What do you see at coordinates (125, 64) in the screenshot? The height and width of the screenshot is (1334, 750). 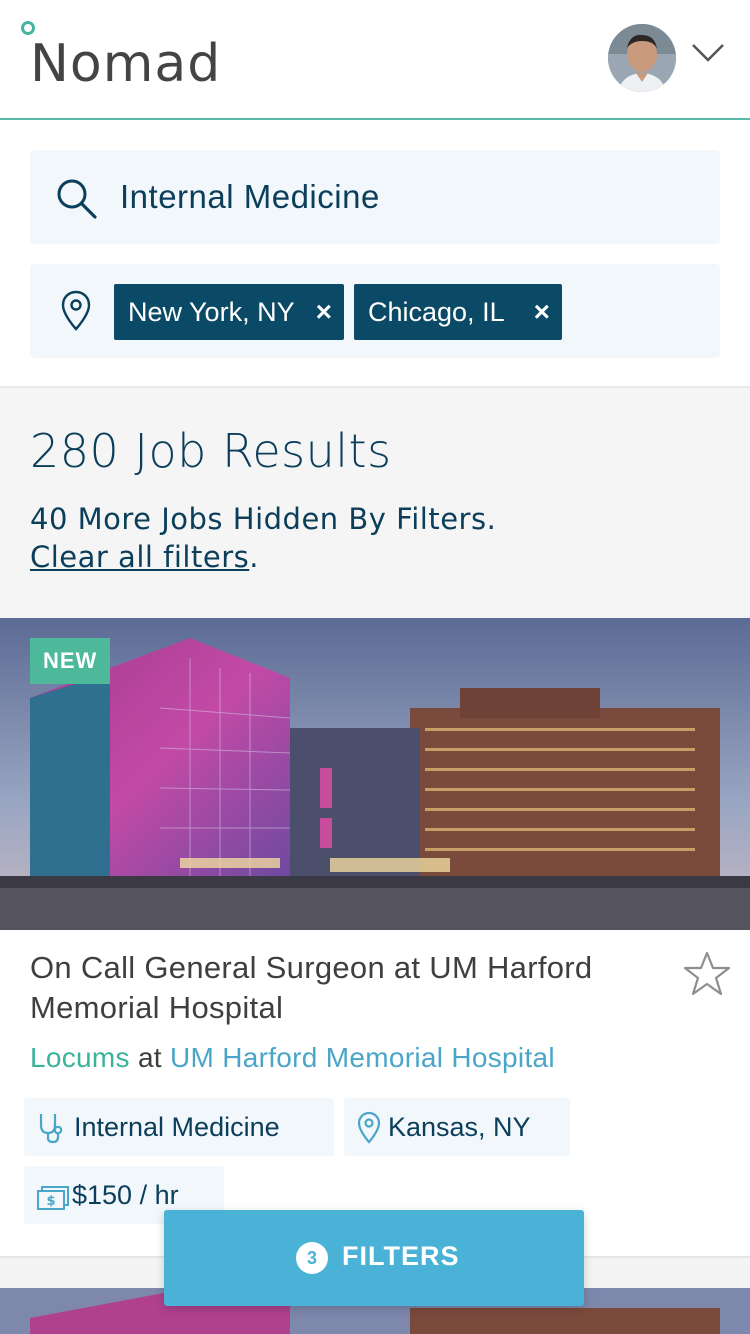 I see `app-logo: Nomad` at bounding box center [125, 64].